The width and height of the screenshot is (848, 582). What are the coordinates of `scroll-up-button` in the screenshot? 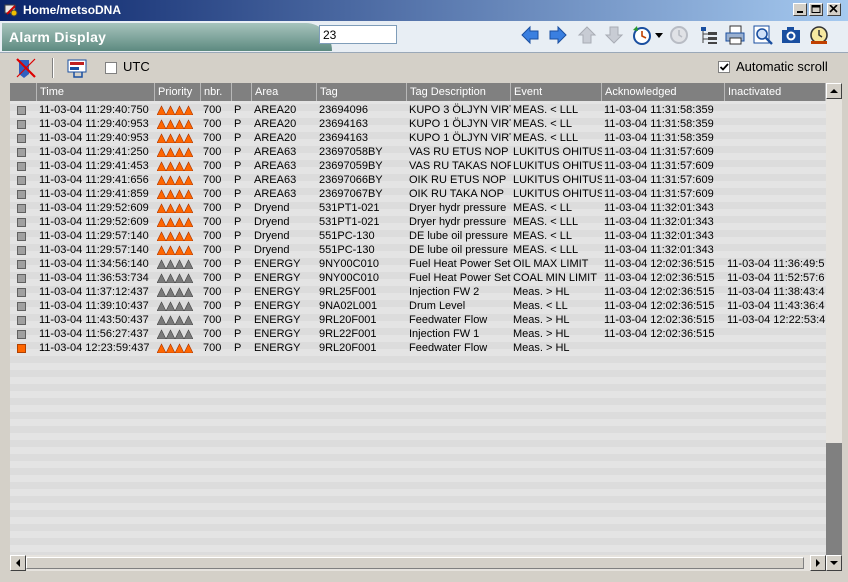 It's located at (834, 91).